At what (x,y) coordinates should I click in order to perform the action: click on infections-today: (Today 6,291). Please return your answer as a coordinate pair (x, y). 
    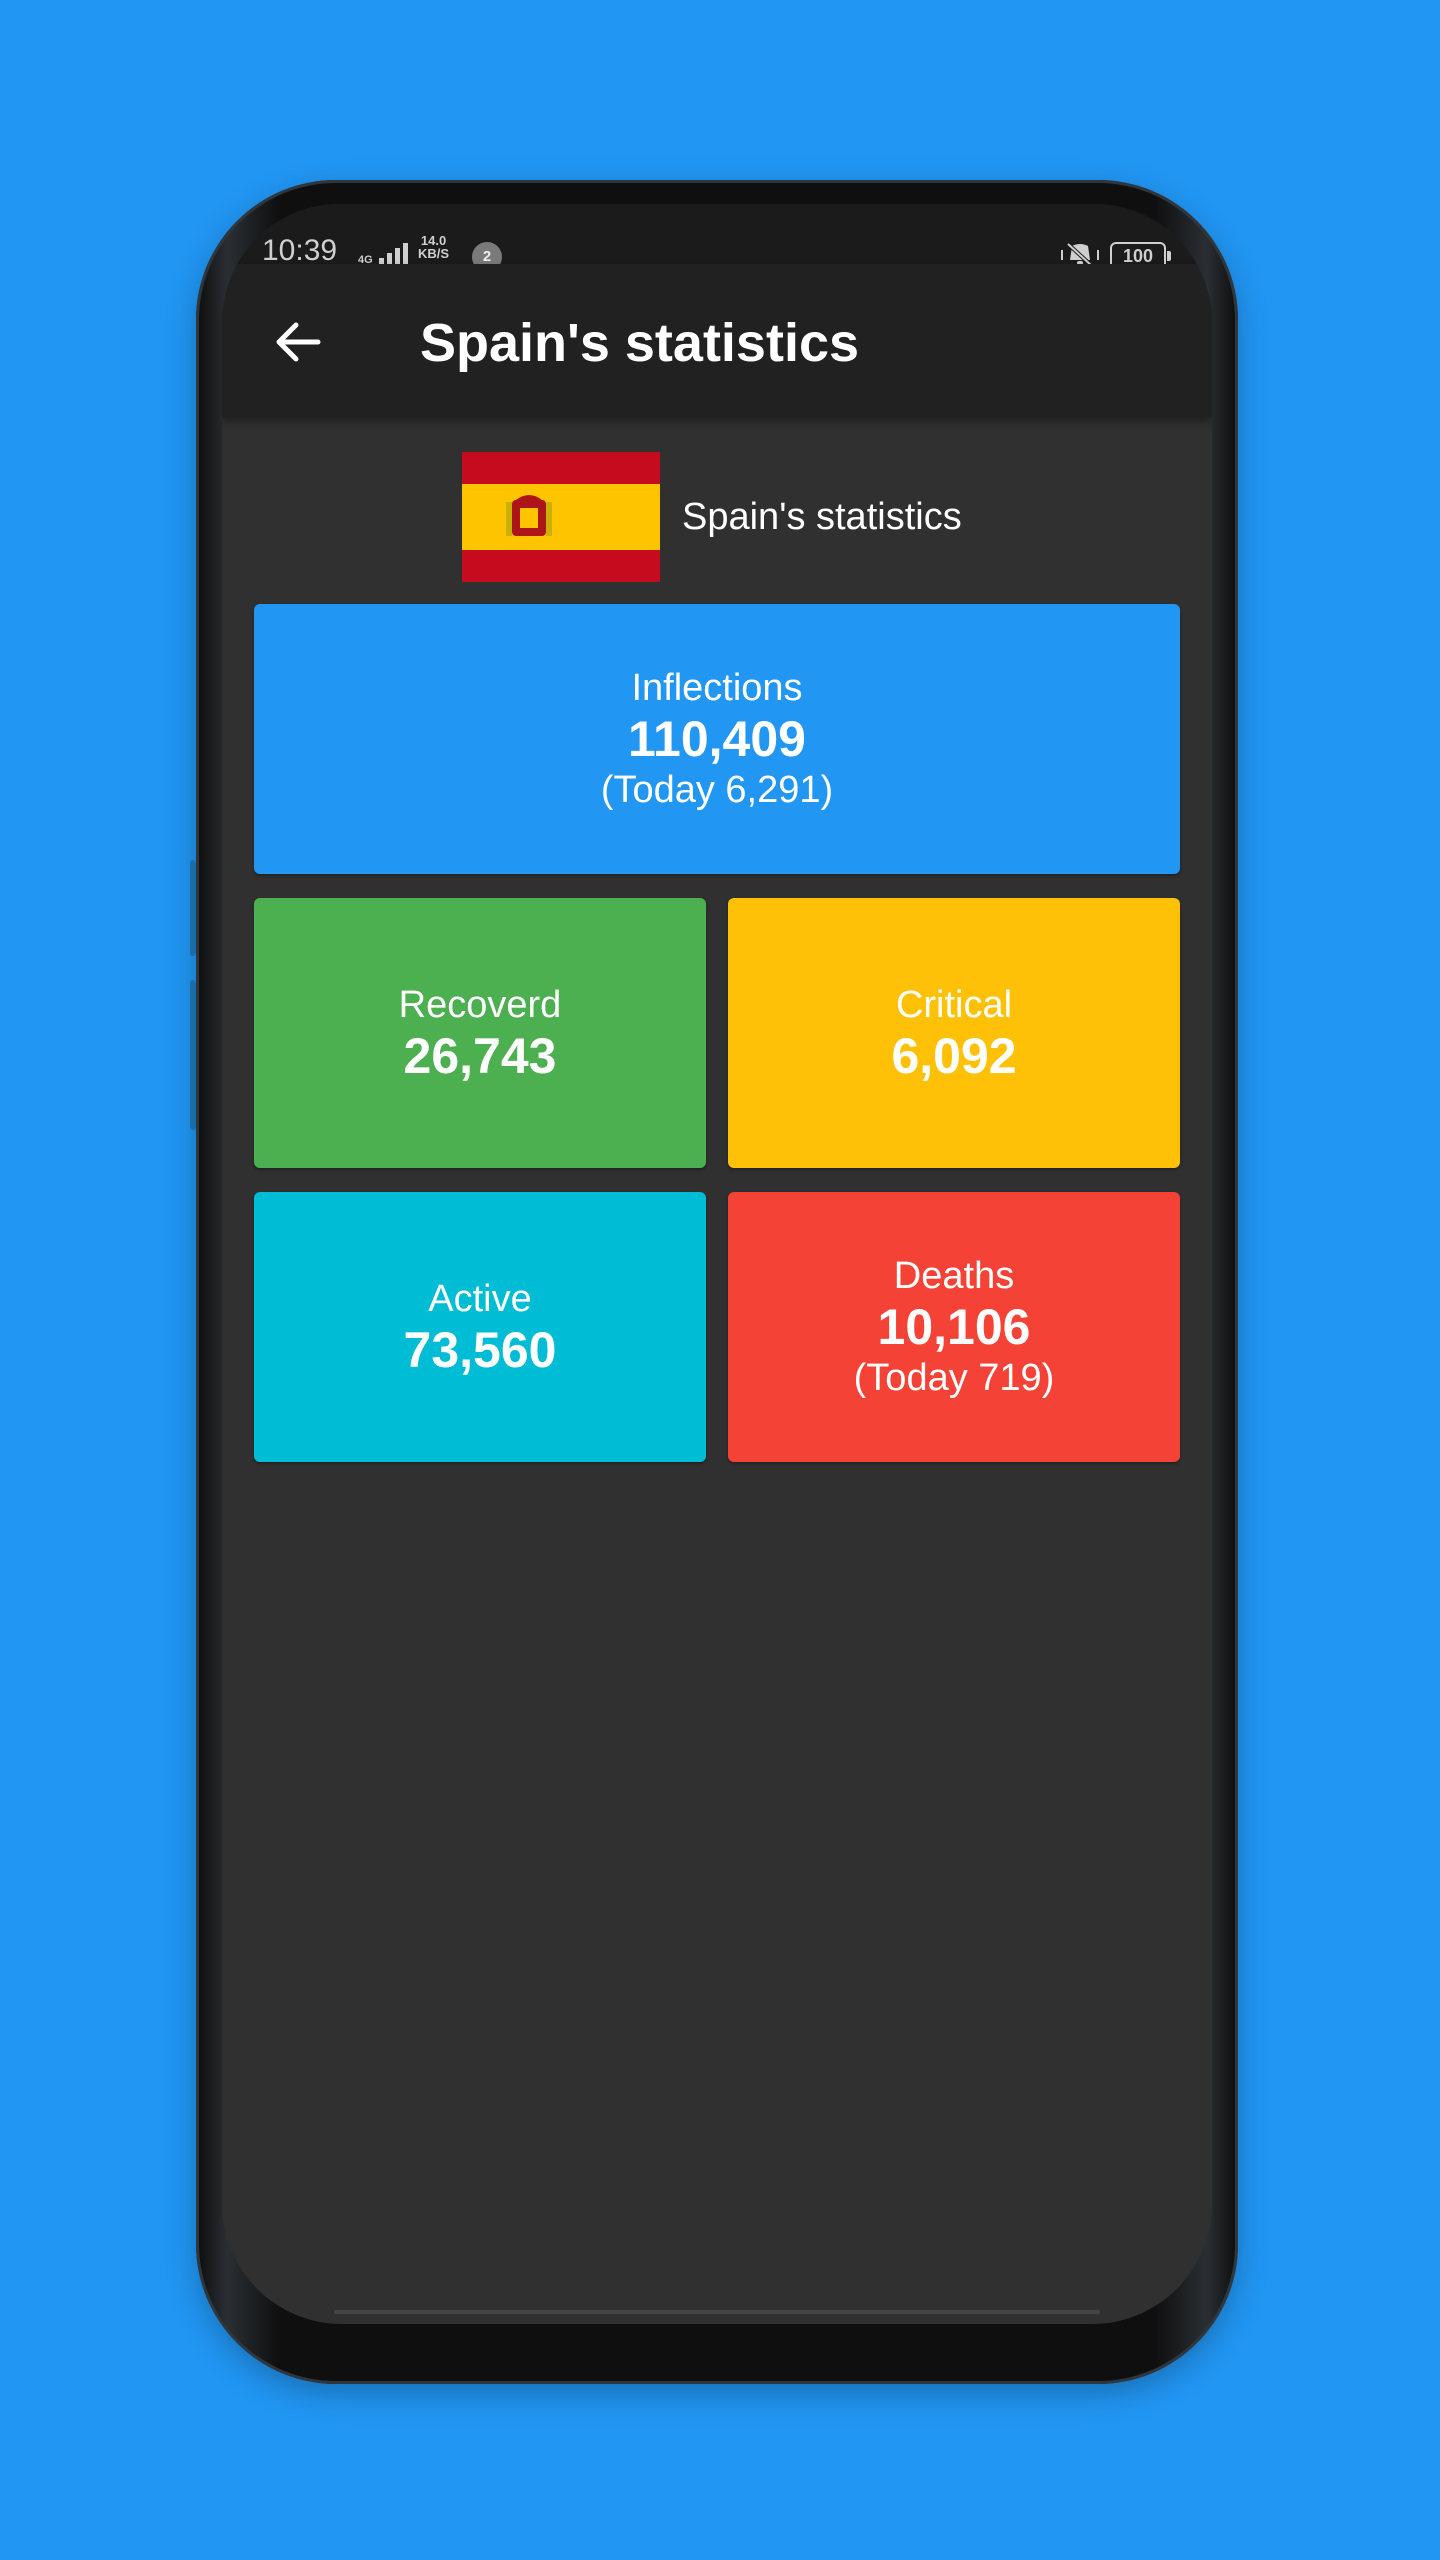
    Looking at the image, I should click on (717, 790).